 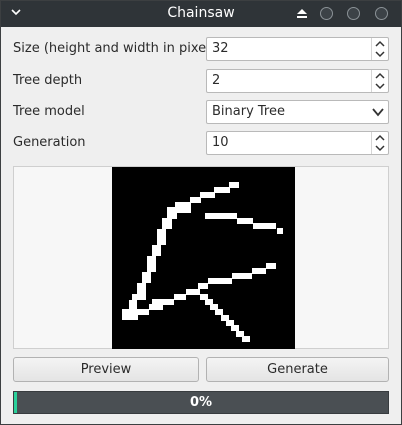 I want to click on generate-button: Generate, so click(x=297, y=369).